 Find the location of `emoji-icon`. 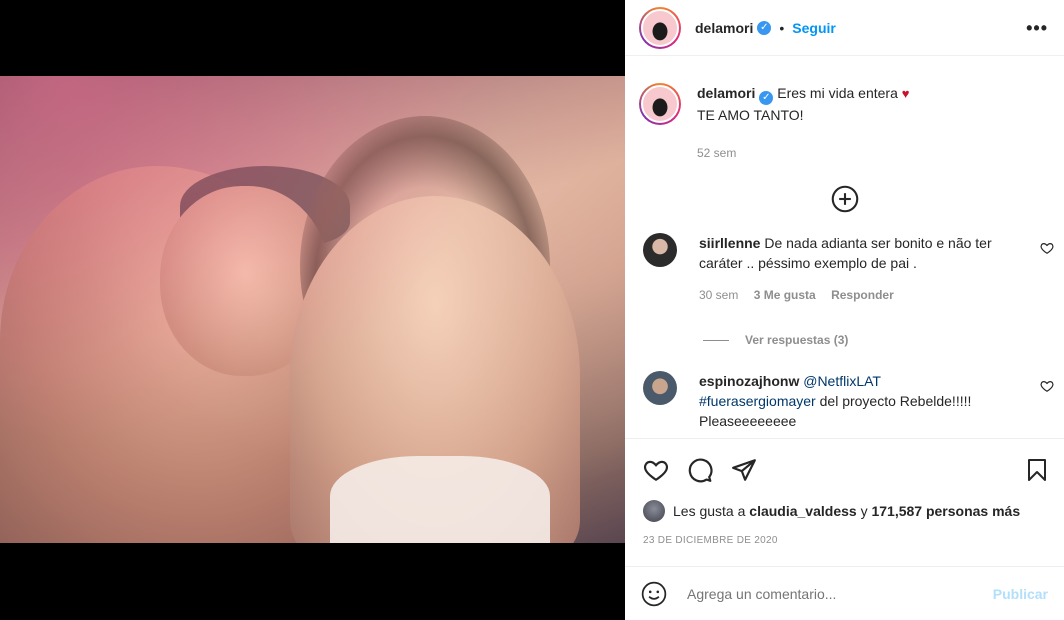

emoji-icon is located at coordinates (654, 594).